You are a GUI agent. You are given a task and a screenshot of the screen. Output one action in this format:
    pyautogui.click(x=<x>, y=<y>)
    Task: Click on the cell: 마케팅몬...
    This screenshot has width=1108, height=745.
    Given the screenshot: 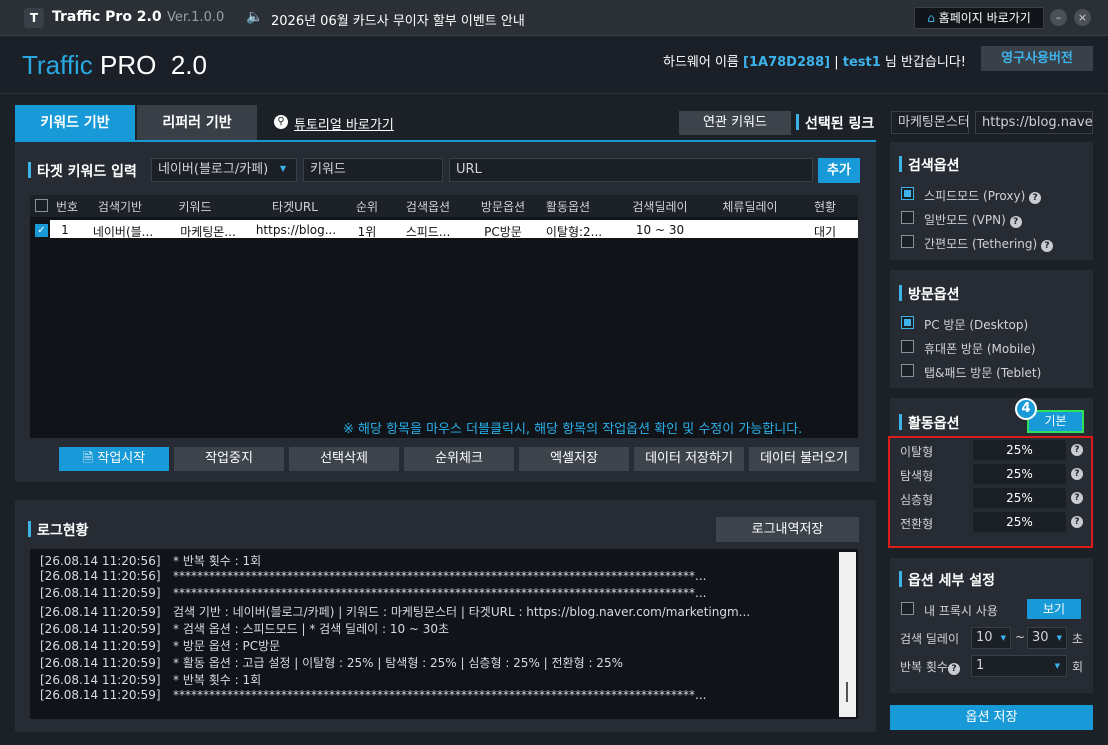 What is the action you would take?
    pyautogui.click(x=208, y=232)
    